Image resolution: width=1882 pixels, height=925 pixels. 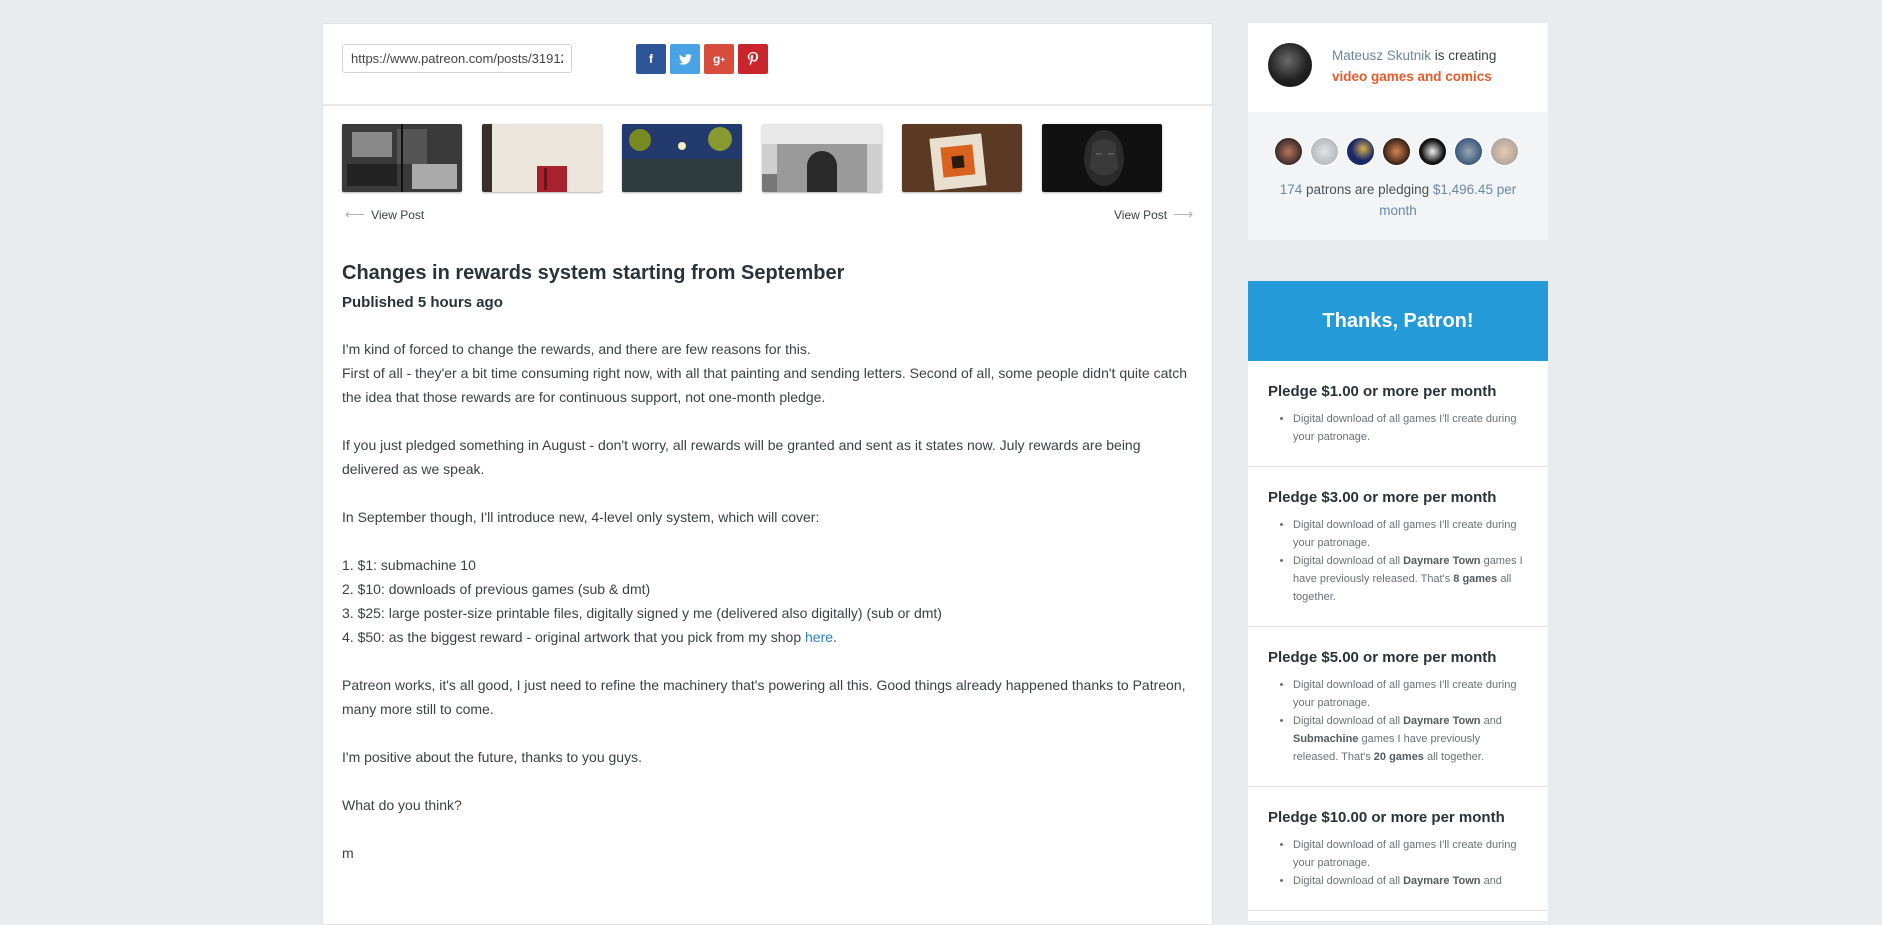 What do you see at coordinates (685, 59) in the screenshot?
I see `twitter-icon` at bounding box center [685, 59].